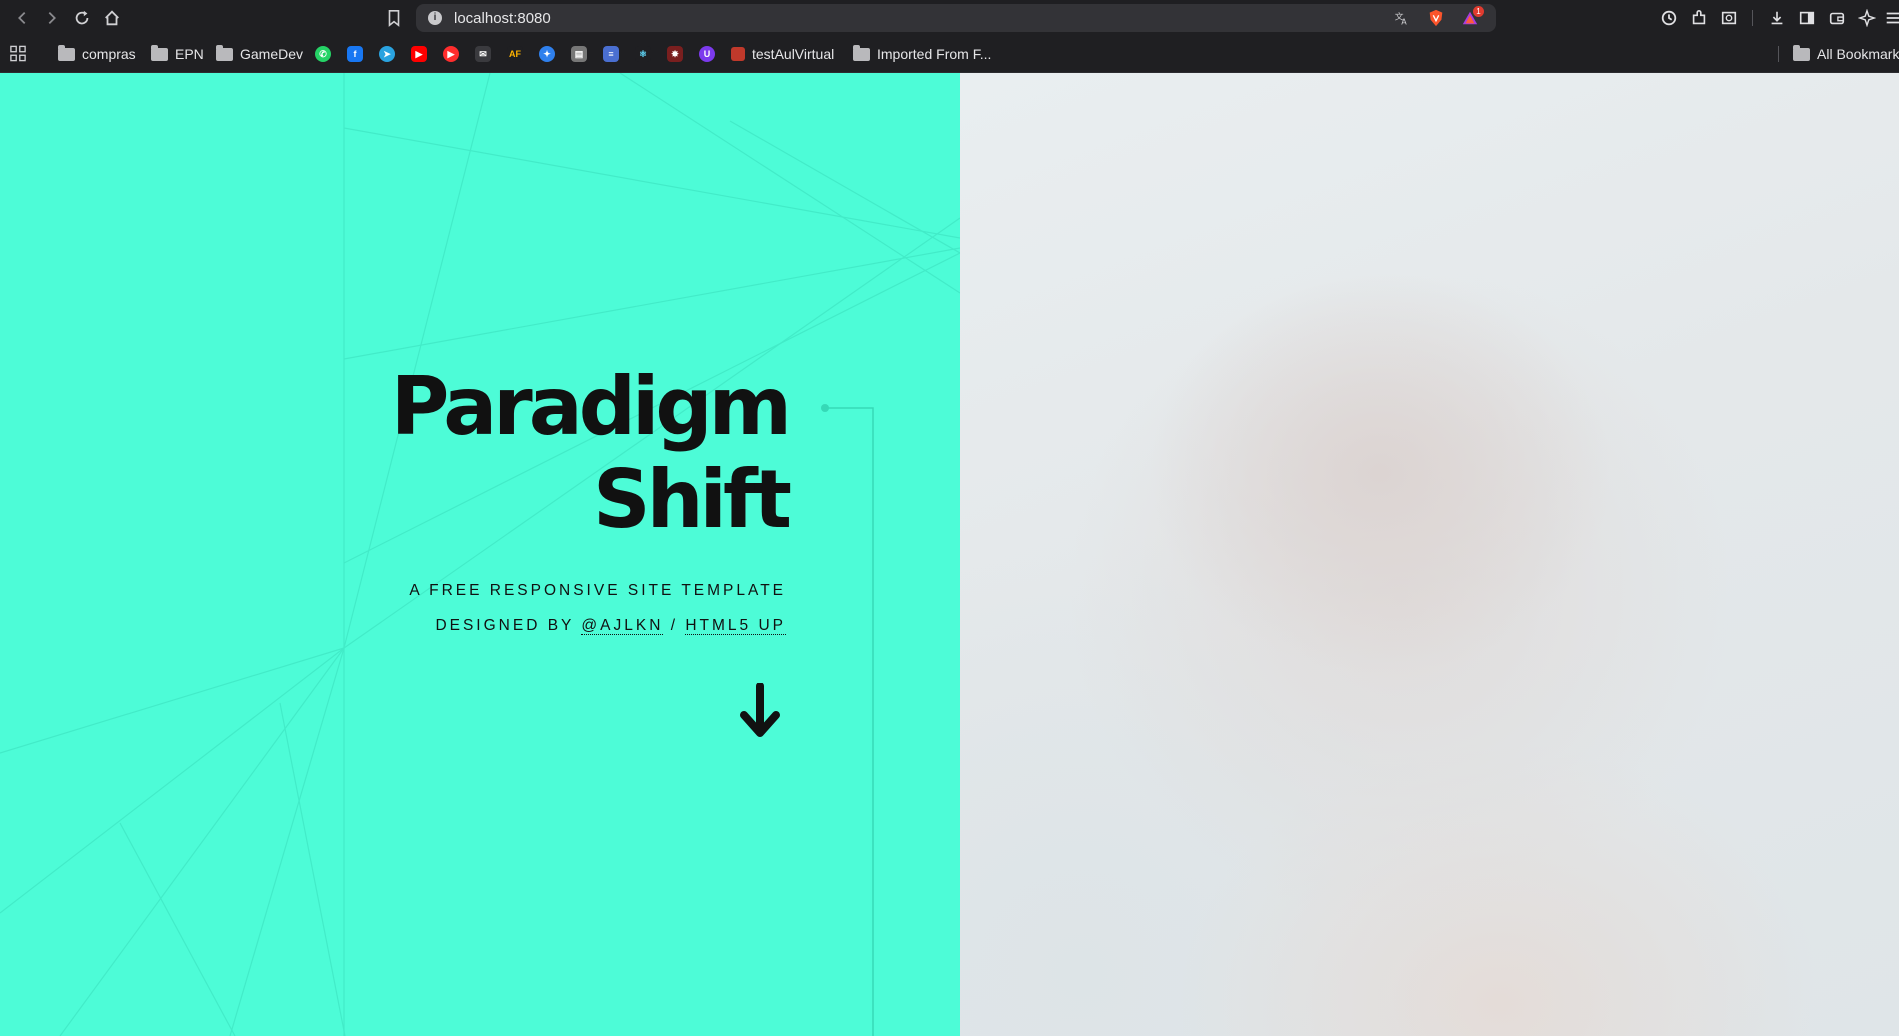  Describe the element at coordinates (1890, 18) in the screenshot. I see `menu-icon` at that location.